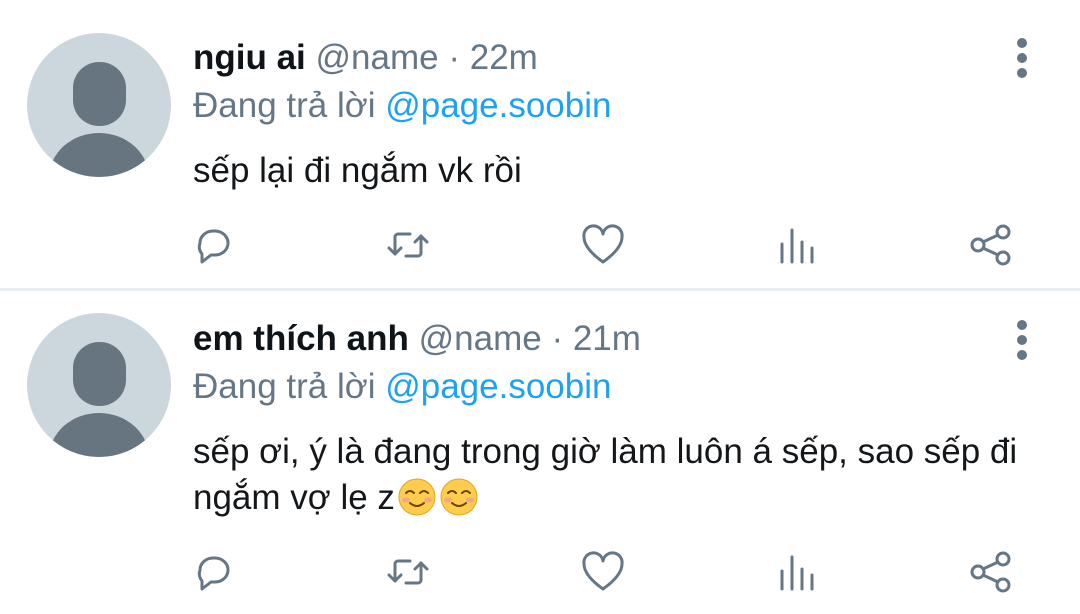 Image resolution: width=1080 pixels, height=614 pixels. I want to click on user-name: em thích anh, so click(301, 338).